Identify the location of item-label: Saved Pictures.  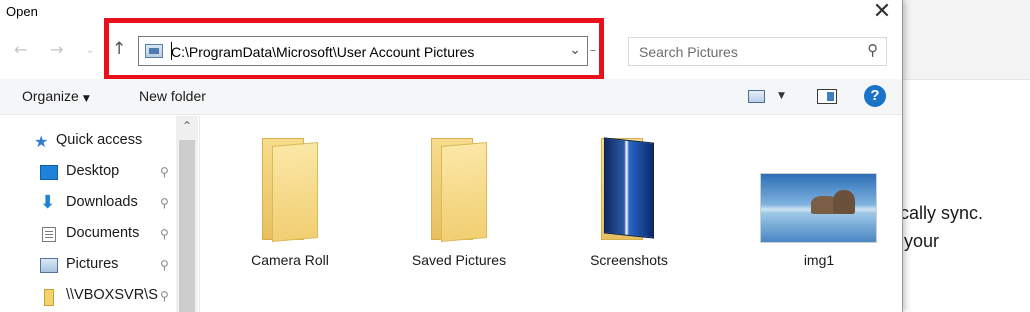
(459, 260).